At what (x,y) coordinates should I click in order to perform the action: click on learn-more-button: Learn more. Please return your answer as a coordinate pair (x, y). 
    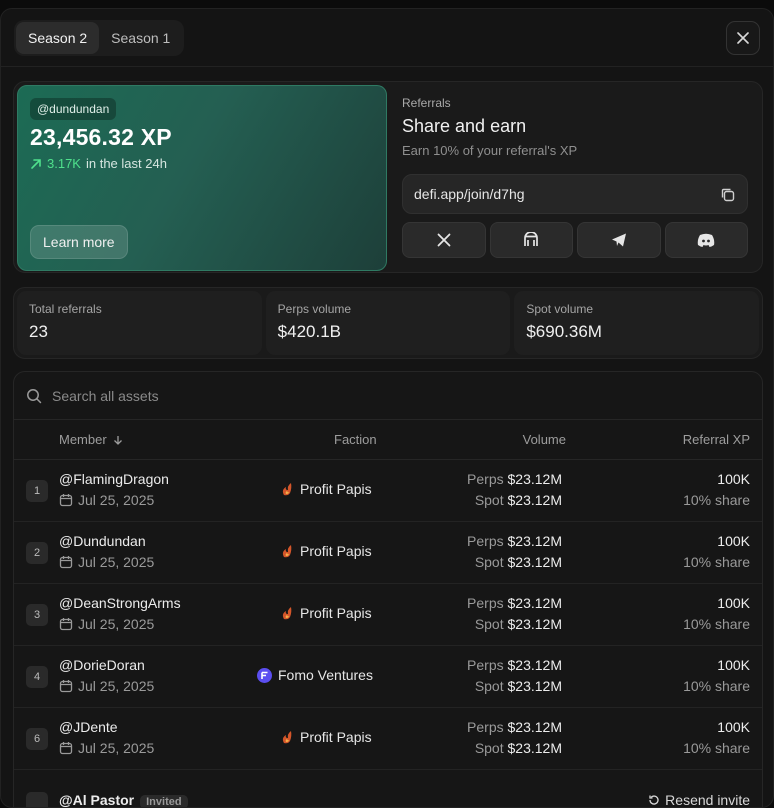
    Looking at the image, I should click on (79, 242).